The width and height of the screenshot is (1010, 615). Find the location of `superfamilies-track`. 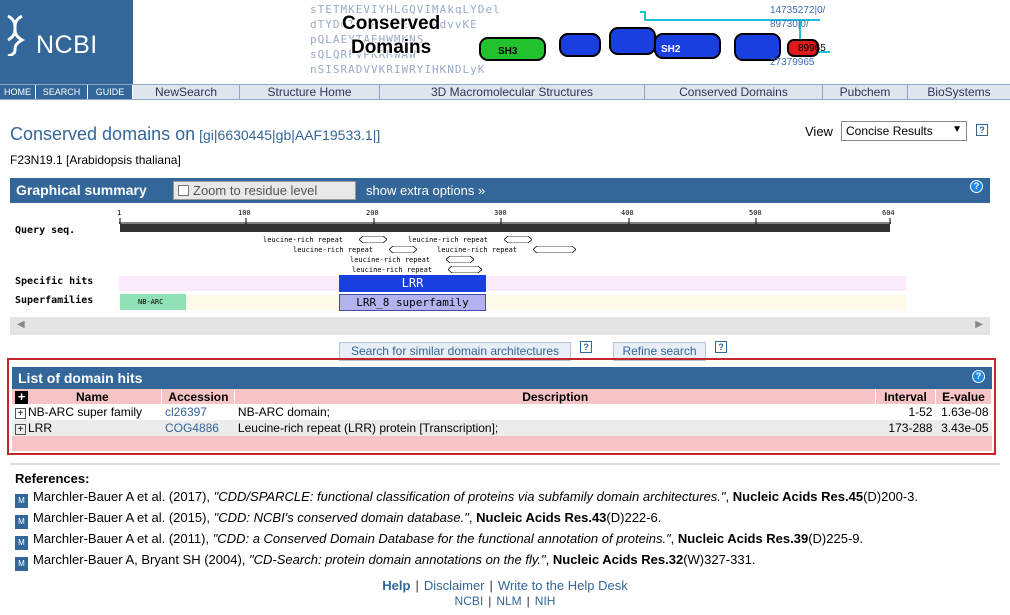

superfamilies-track is located at coordinates (512, 302).